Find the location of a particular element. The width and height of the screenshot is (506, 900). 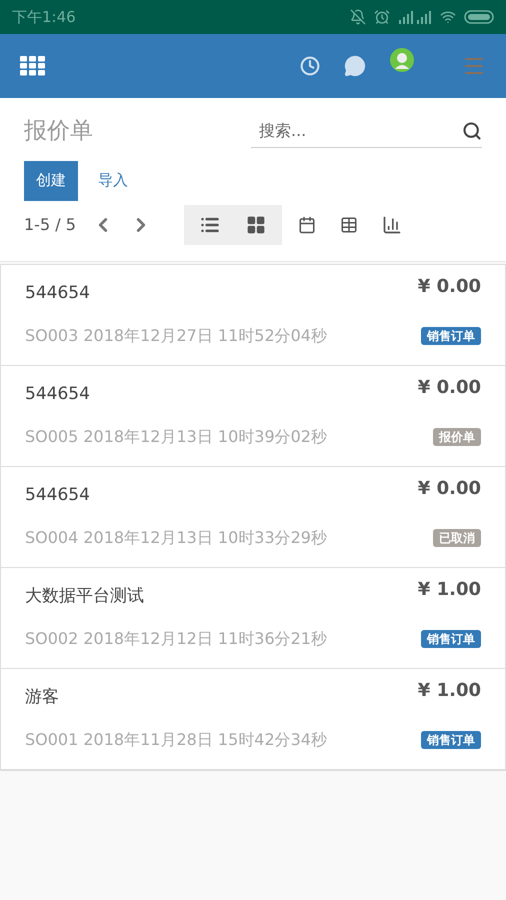

order-reference: SO001 2018年11月28日 15时42分34秒 is located at coordinates (176, 740).